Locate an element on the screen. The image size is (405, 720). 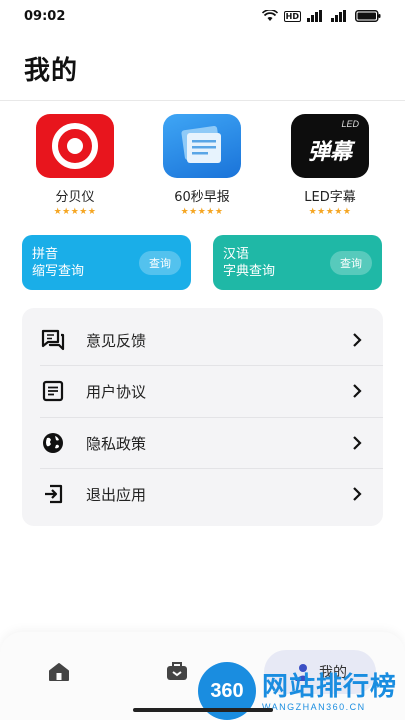
signal-icon is located at coordinates (314, 16).